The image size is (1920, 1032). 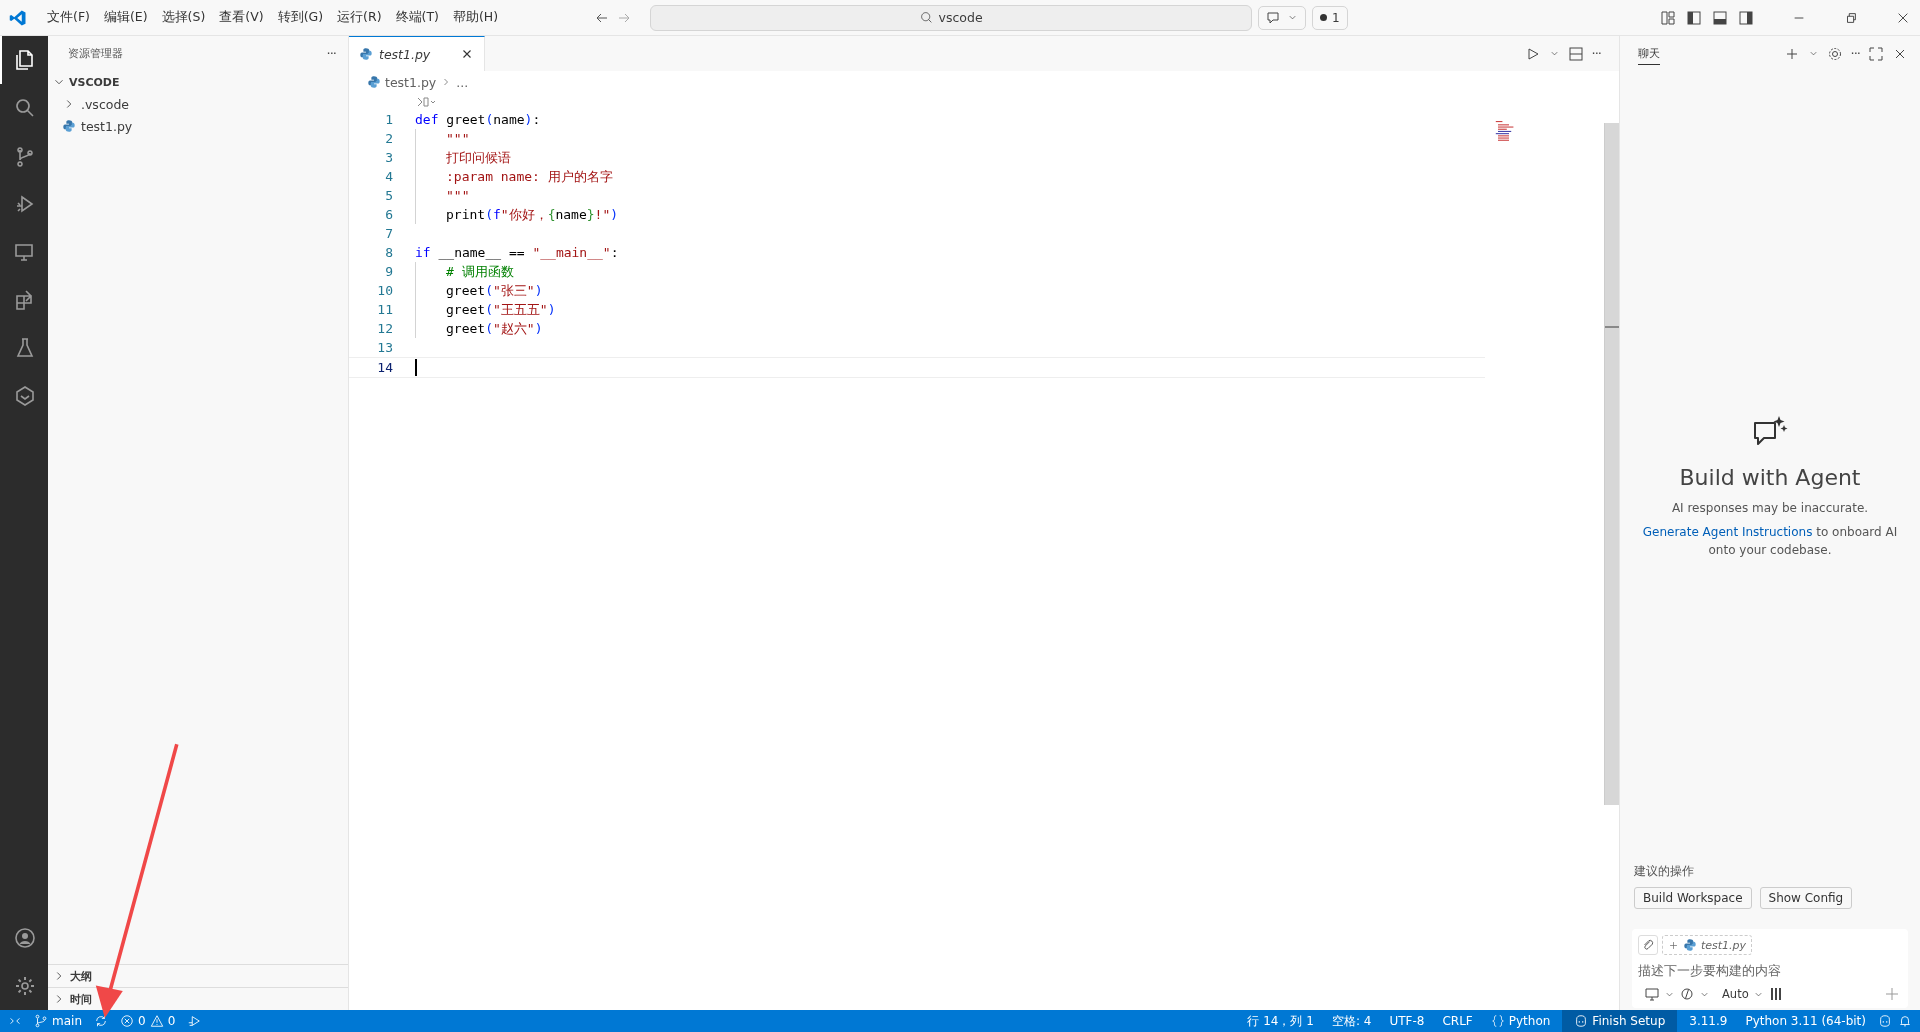 What do you see at coordinates (951, 17) in the screenshot?
I see `command-center-search-field: vscode` at bounding box center [951, 17].